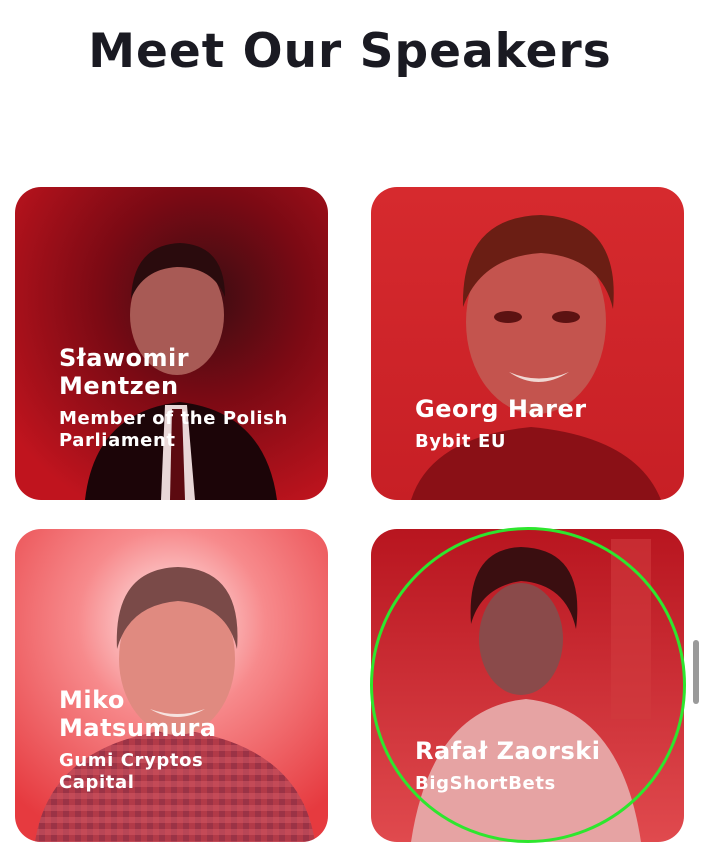 This screenshot has height=867, width=708. What do you see at coordinates (138, 714) in the screenshot?
I see `speaker-name: Miko Matsumura` at bounding box center [138, 714].